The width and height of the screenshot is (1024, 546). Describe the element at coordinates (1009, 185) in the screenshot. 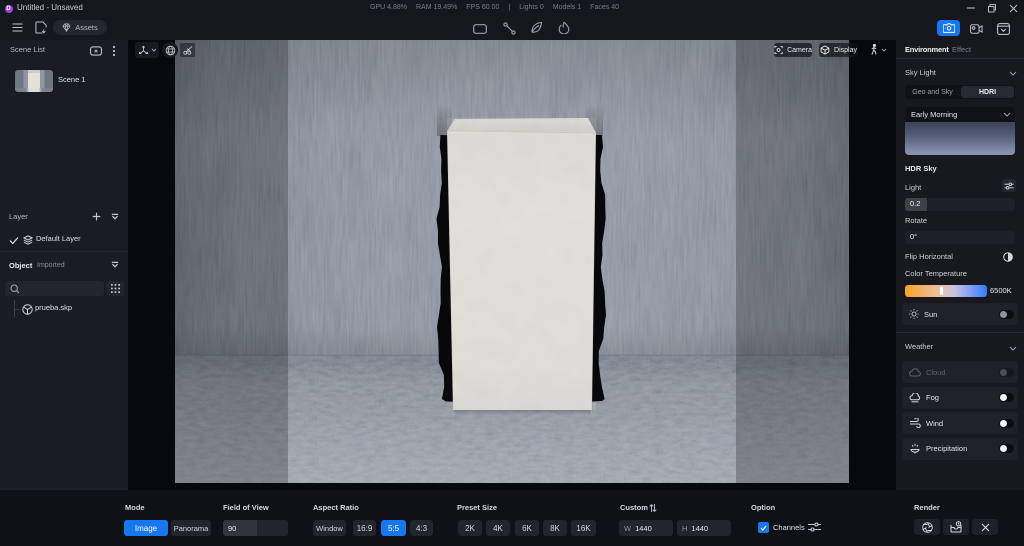

I see `light-adjust-button` at that location.